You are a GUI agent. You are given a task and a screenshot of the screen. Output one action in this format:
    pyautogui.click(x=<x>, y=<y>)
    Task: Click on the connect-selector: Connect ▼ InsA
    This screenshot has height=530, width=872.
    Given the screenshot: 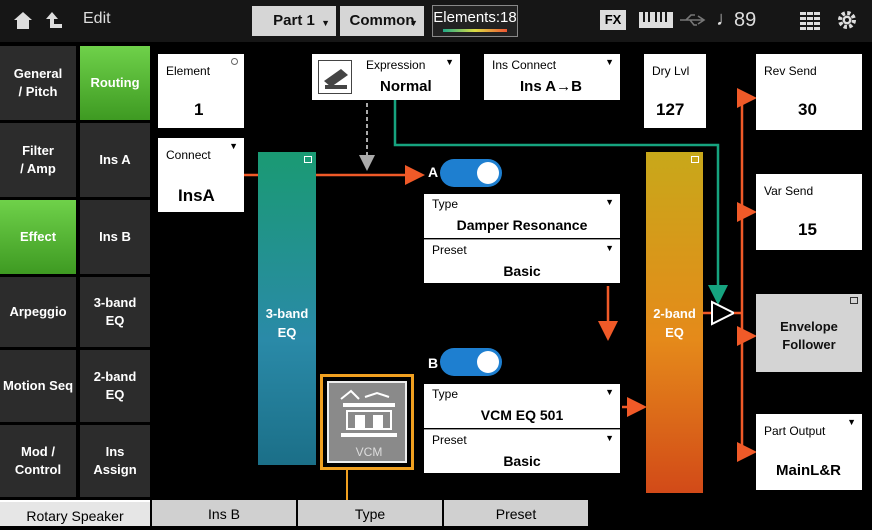 What is the action you would take?
    pyautogui.click(x=201, y=175)
    